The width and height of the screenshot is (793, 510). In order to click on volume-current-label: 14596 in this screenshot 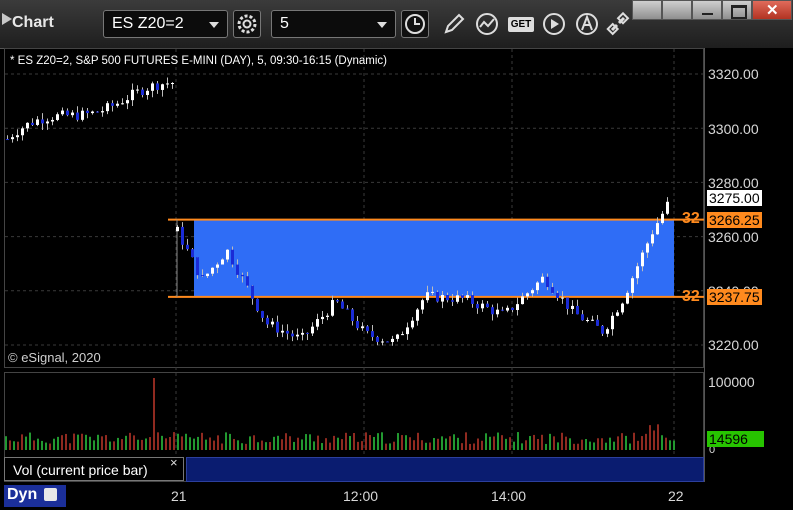, I will do `click(735, 439)`.